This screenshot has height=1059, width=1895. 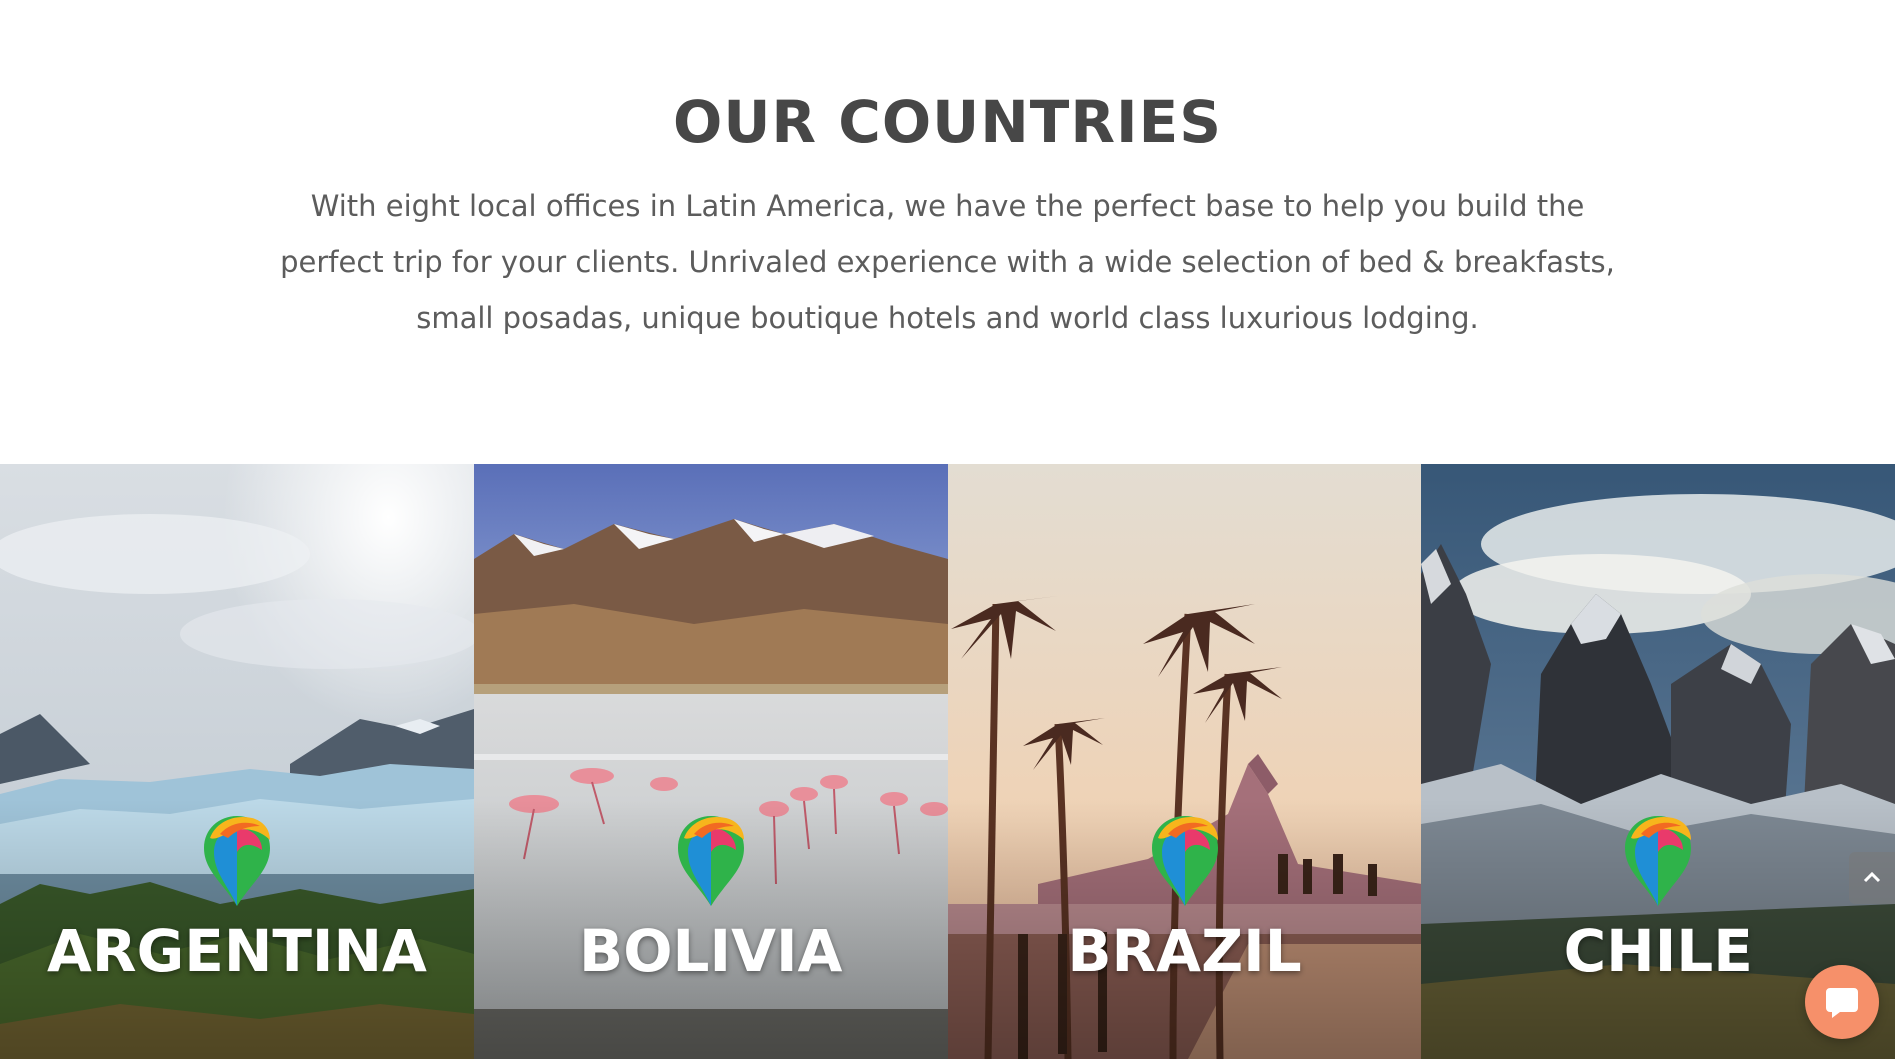 I want to click on country-label-argentina: ARGENTINA, so click(x=237, y=951).